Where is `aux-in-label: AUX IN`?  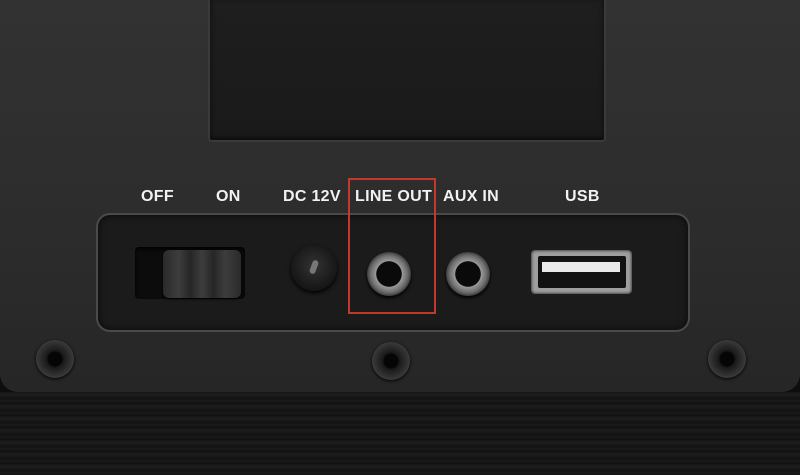 aux-in-label: AUX IN is located at coordinates (471, 196).